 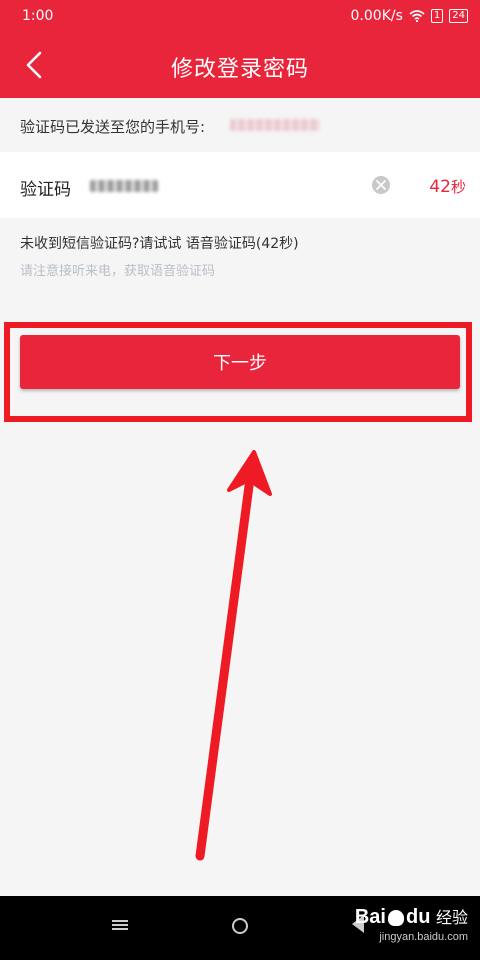 I want to click on wifi-icon, so click(x=417, y=16).